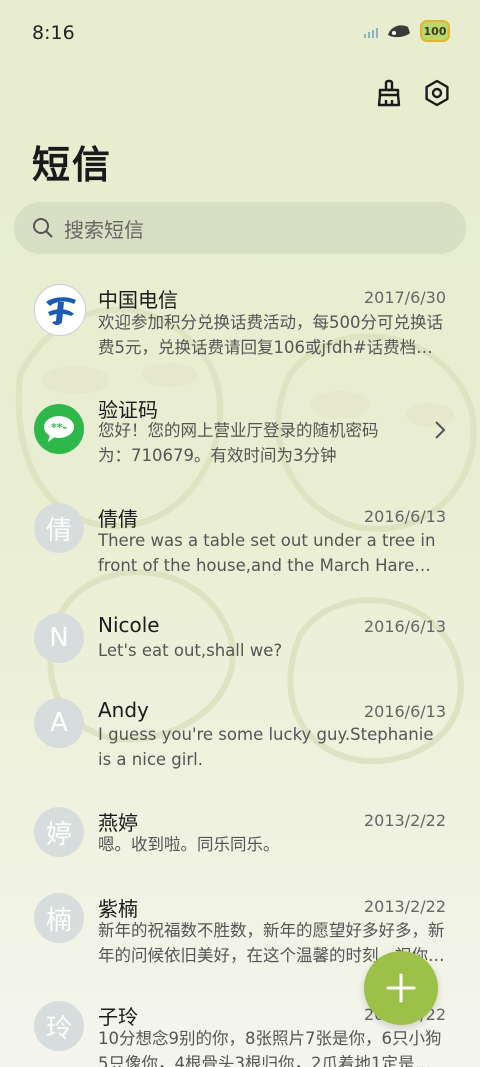  I want to click on message-preview: Let's eat out,shall we?, so click(190, 650).